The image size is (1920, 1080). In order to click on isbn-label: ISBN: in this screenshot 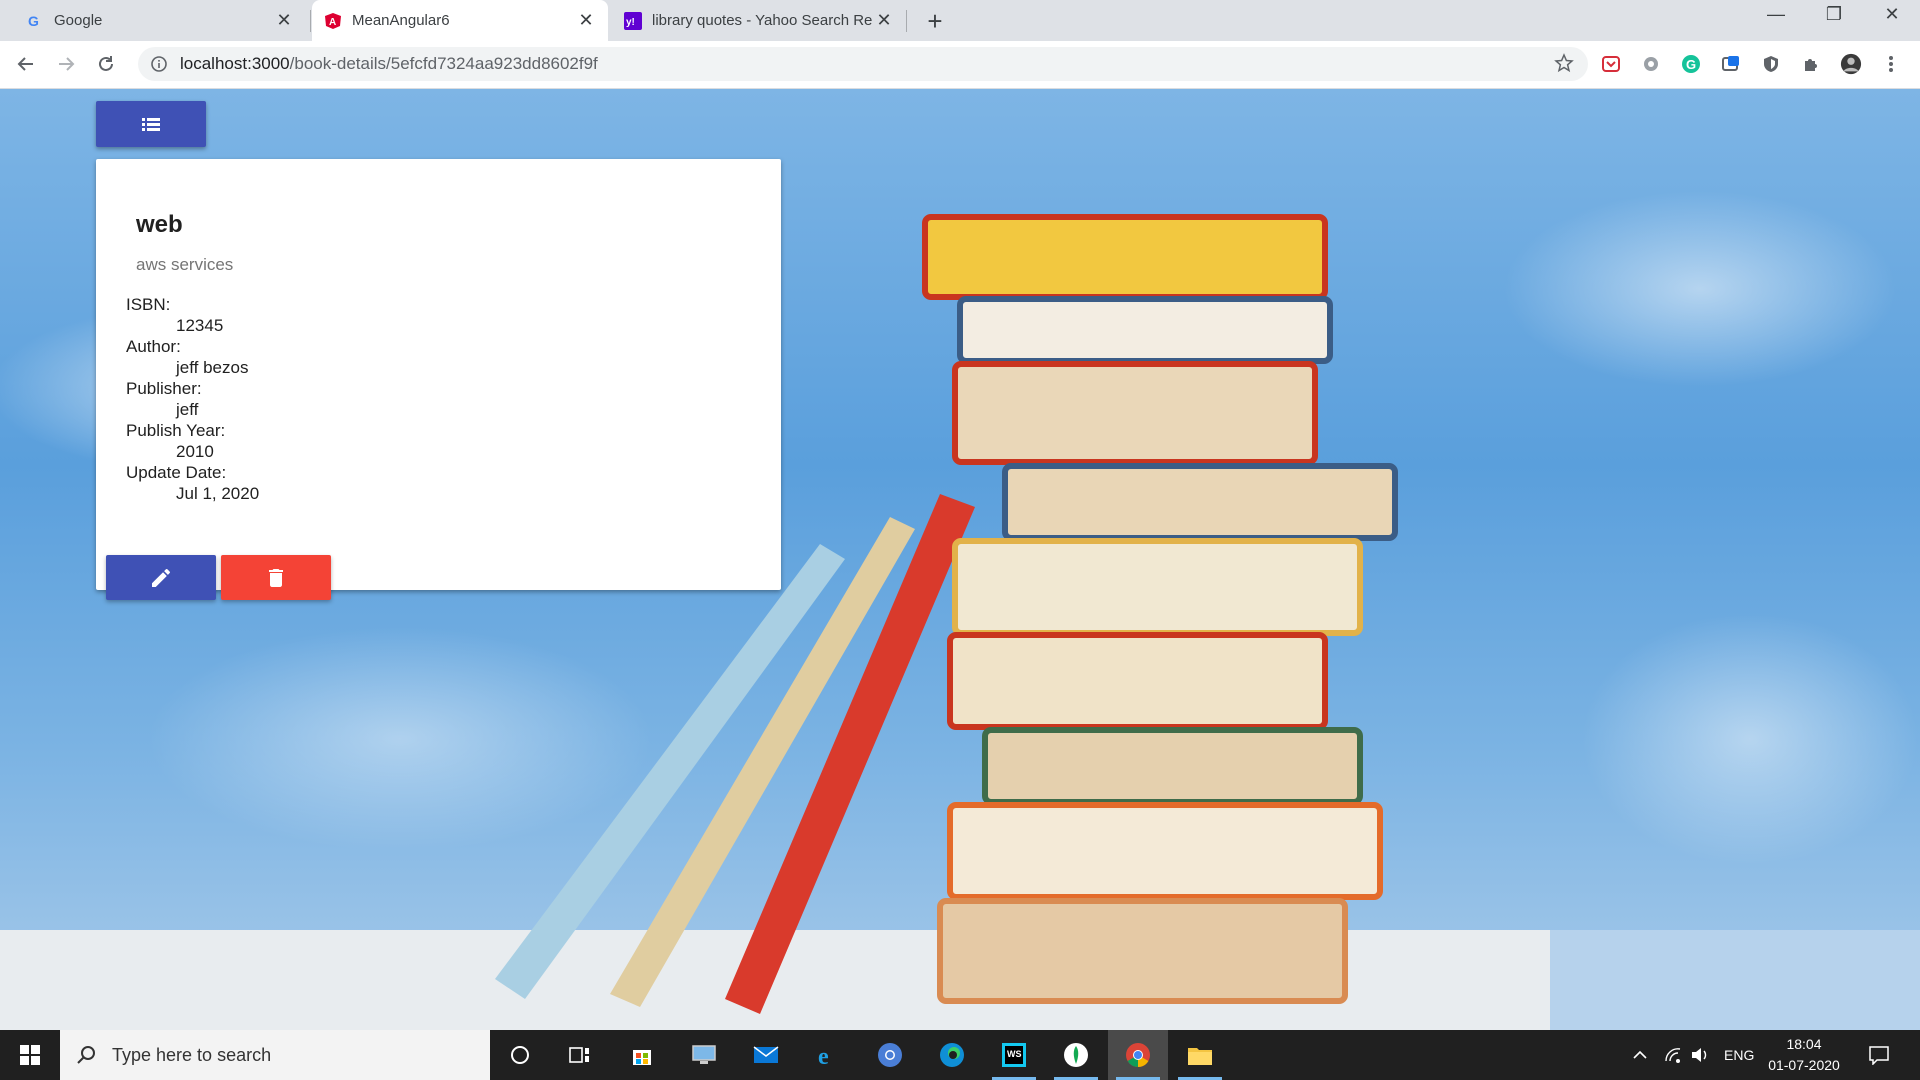, I will do `click(148, 304)`.